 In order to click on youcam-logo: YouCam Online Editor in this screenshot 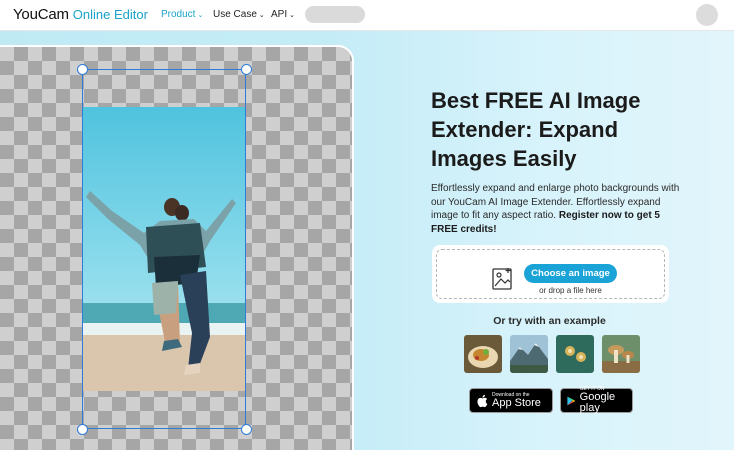, I will do `click(80, 14)`.